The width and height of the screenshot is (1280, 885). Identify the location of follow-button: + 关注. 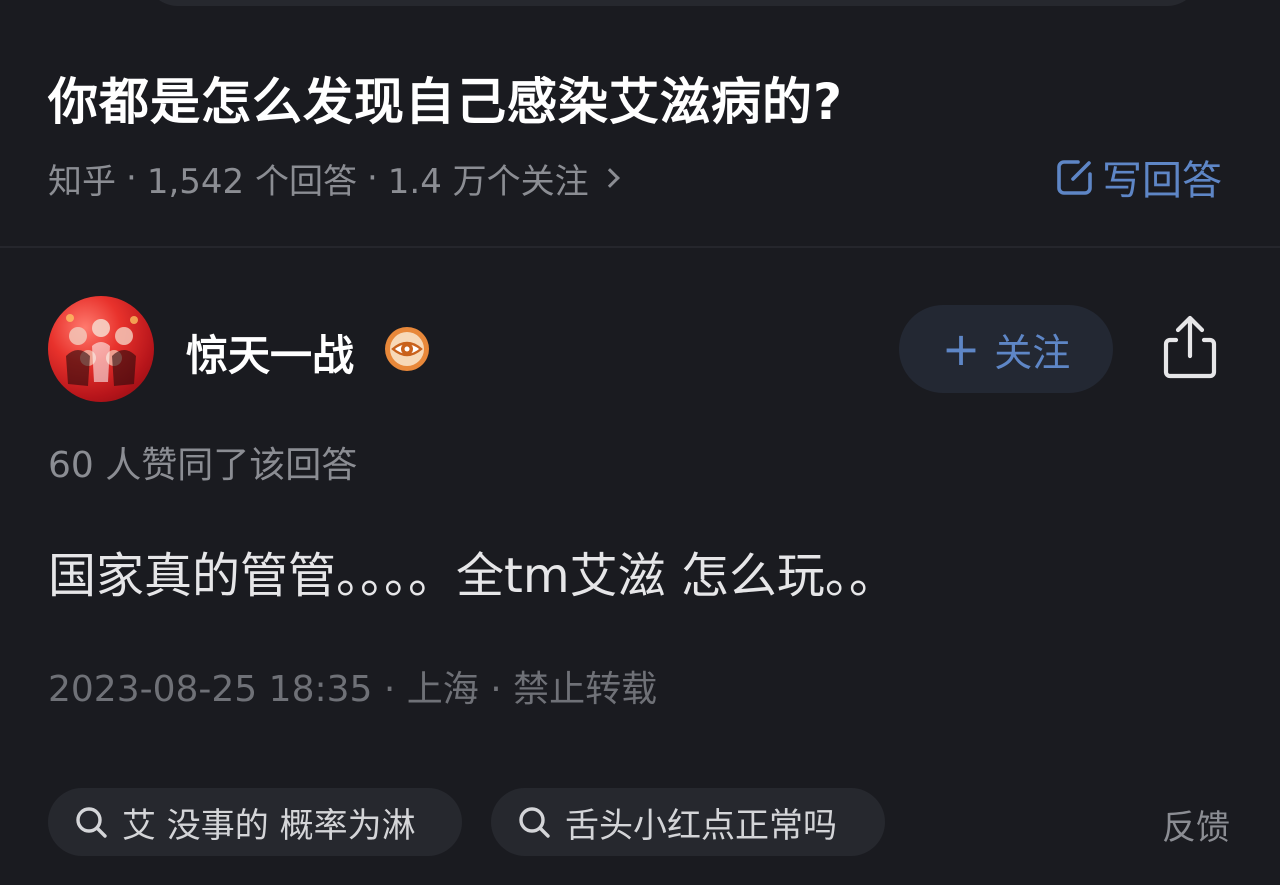
(1006, 349).